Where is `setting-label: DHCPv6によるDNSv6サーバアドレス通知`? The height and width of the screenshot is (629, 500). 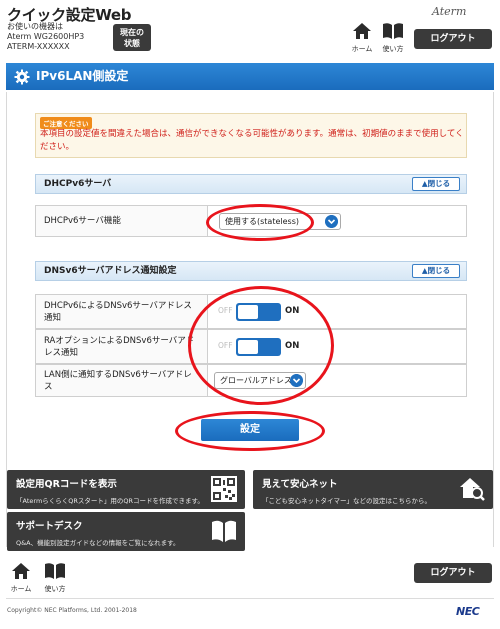
setting-label: DHCPv6によるDNSv6サーバアドレス通知 is located at coordinates (122, 311).